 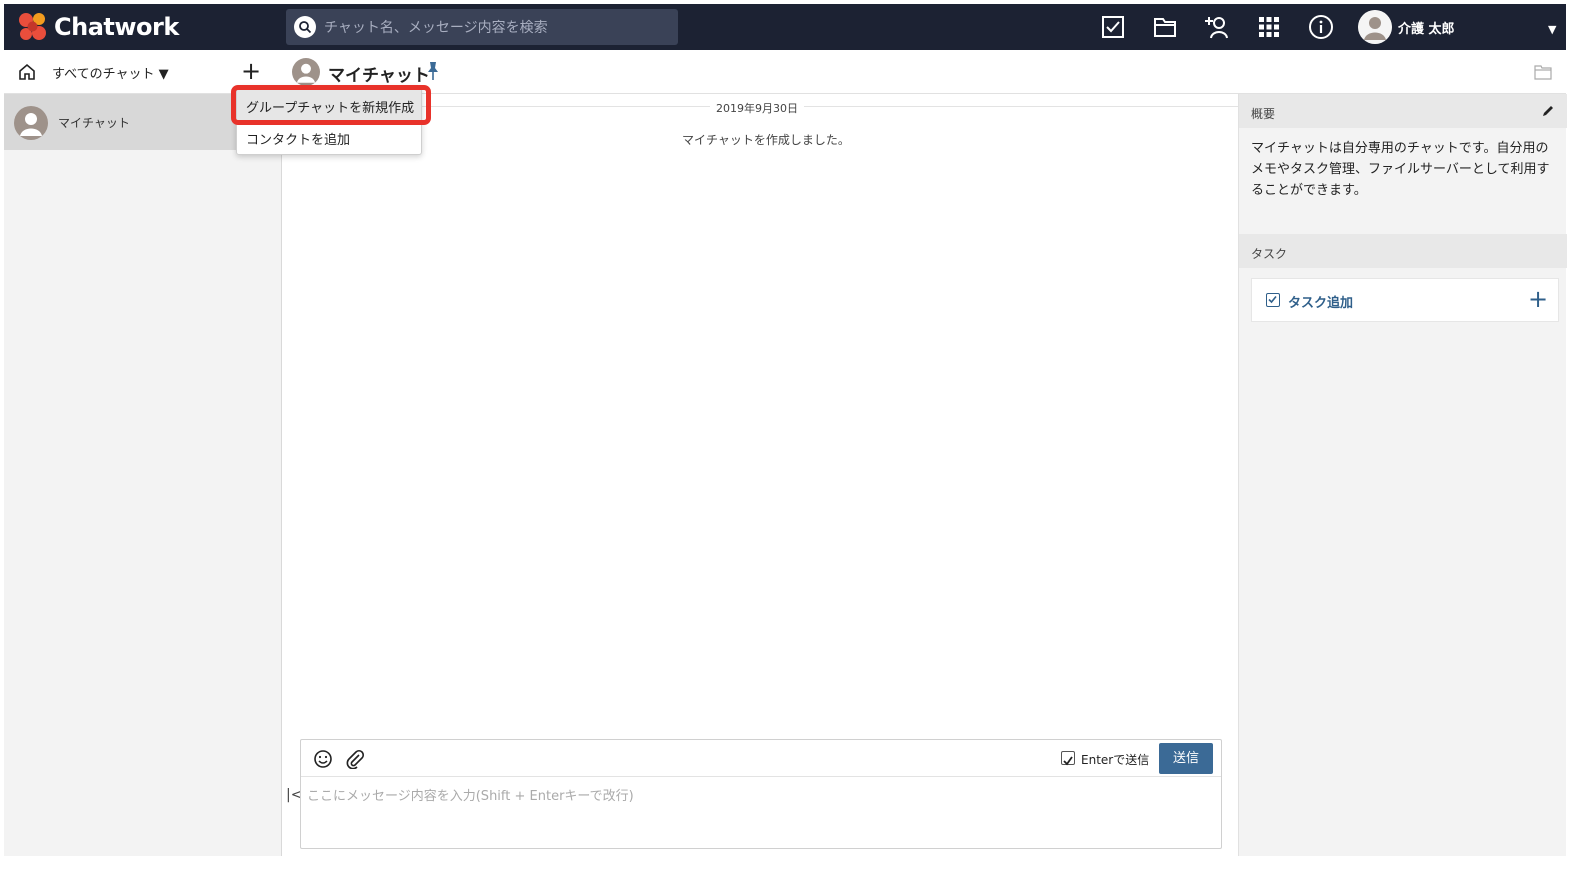 I want to click on composer-toolbar: Enterで送信 送信, so click(x=761, y=758).